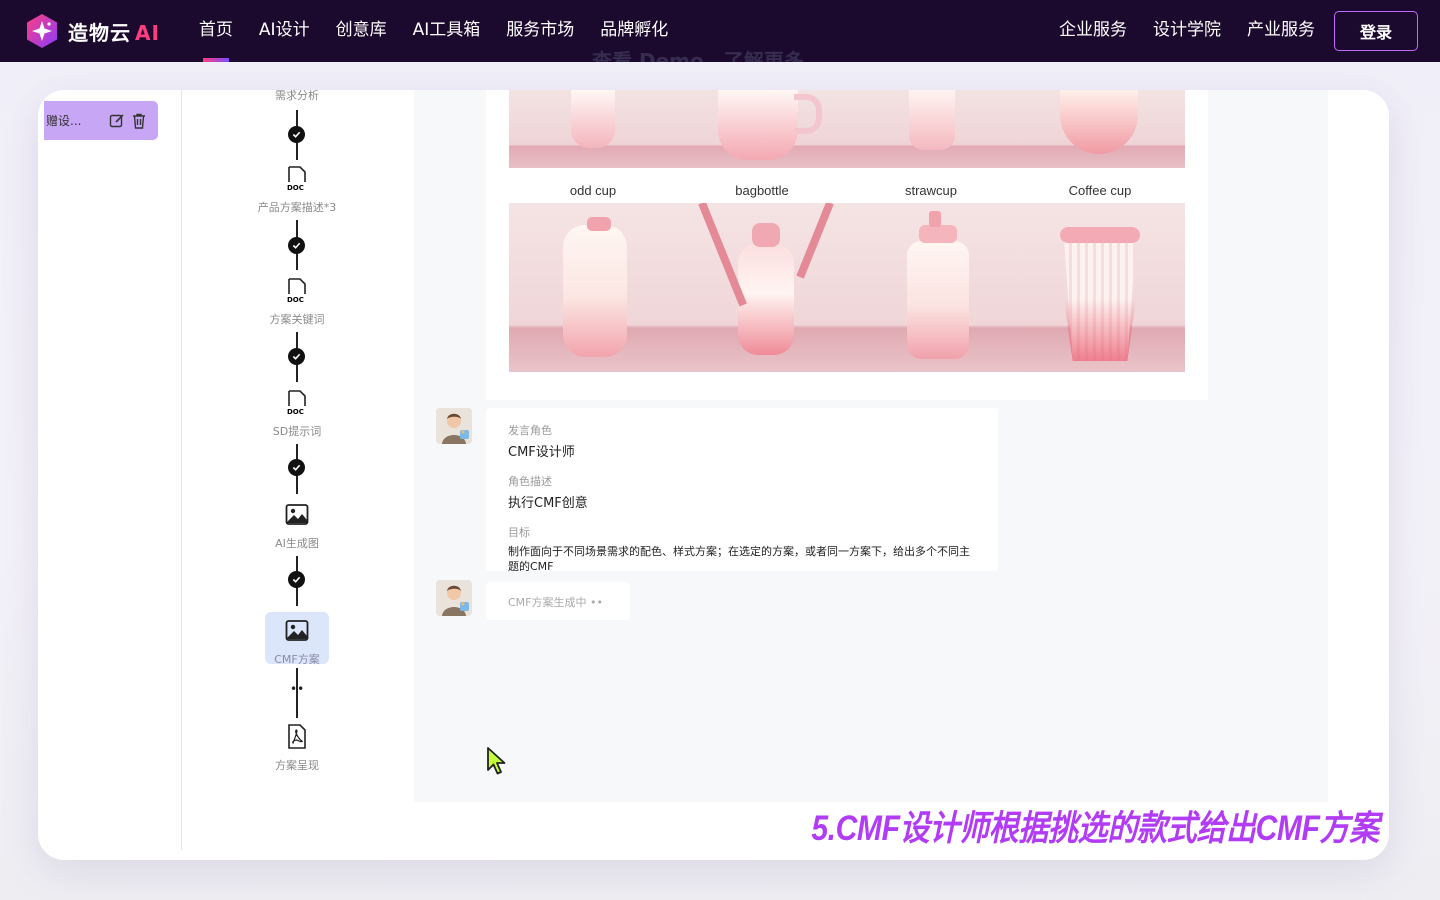  Describe the element at coordinates (496, 761) in the screenshot. I see `mouse-cursor-icon` at that location.